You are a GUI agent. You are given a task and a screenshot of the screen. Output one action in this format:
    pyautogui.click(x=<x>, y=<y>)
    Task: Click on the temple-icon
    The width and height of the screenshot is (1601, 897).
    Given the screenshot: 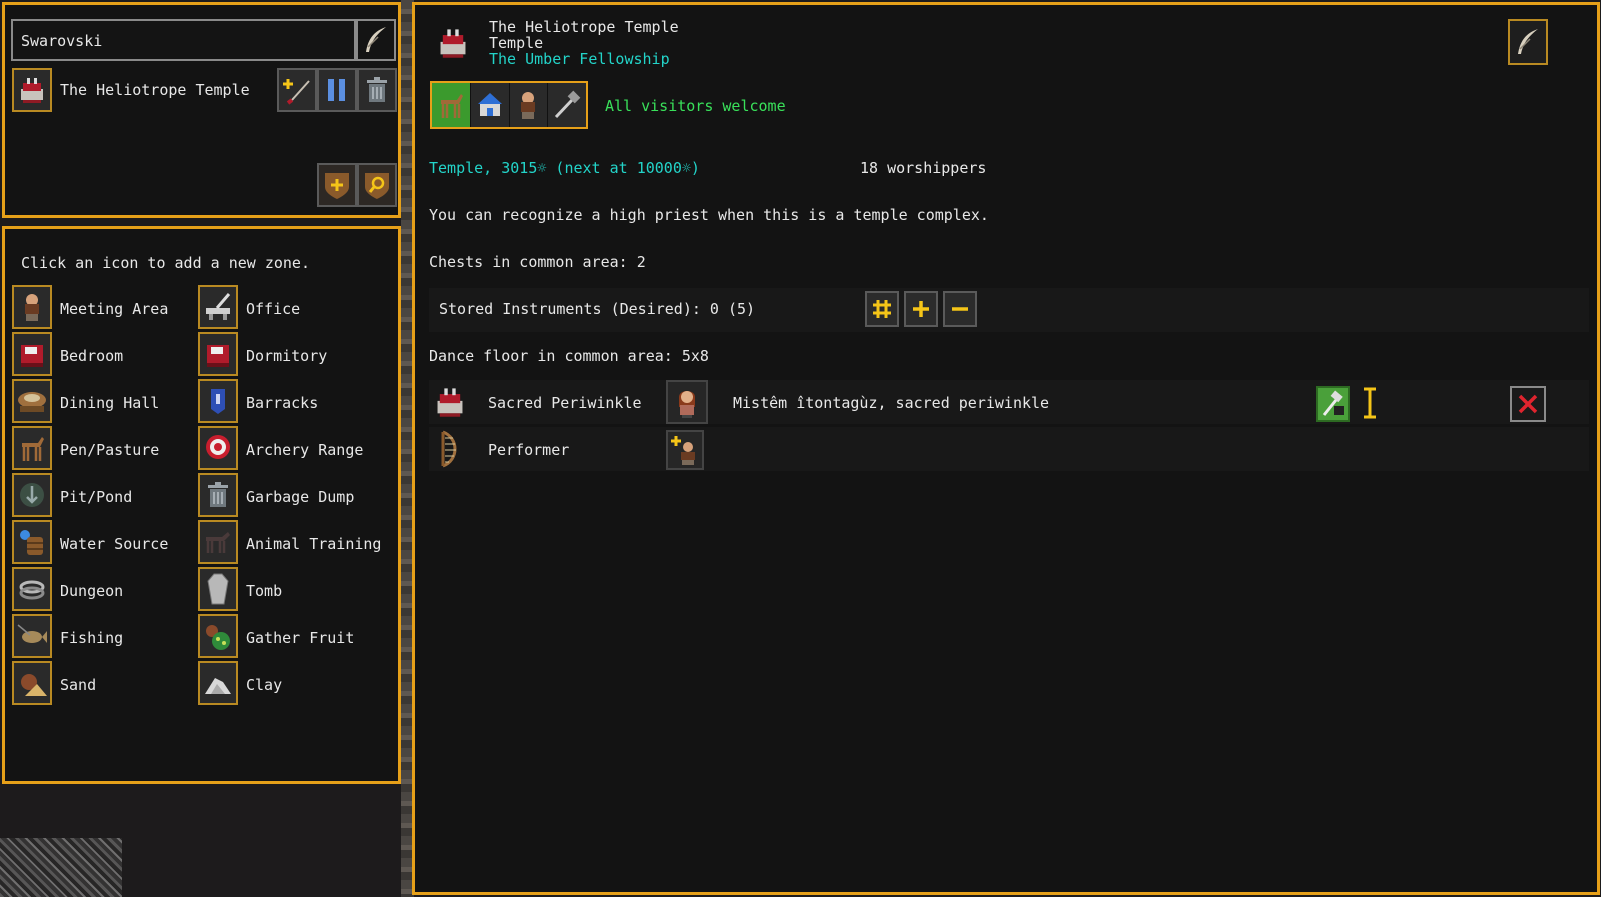 What is the action you would take?
    pyautogui.click(x=32, y=90)
    